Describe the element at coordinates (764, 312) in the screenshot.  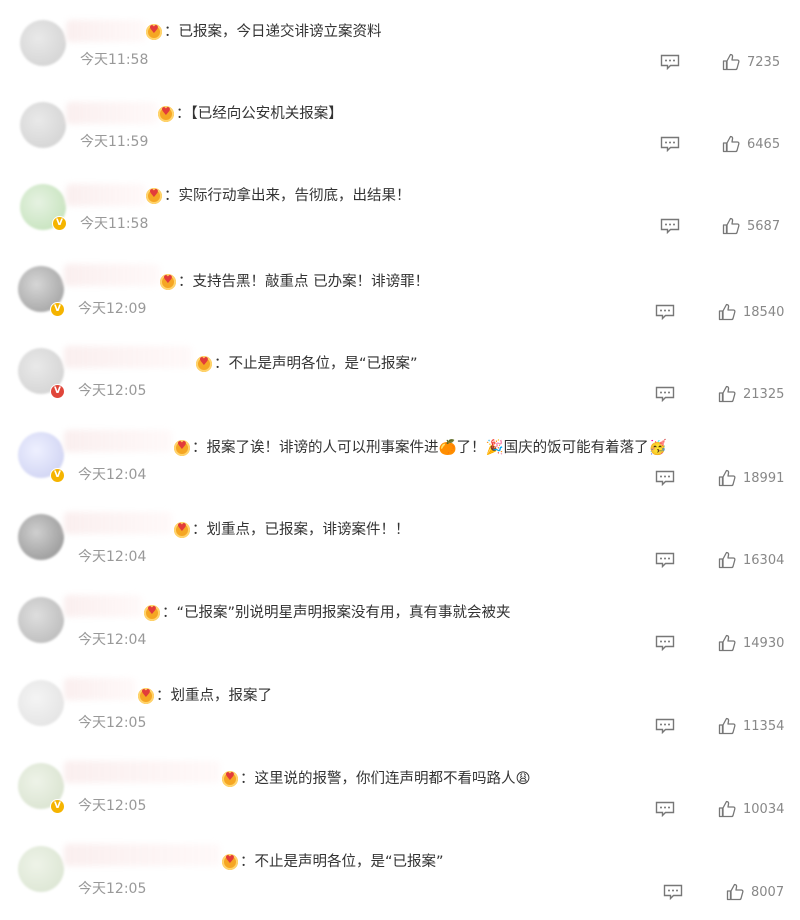
I see `like-count: 18540` at that location.